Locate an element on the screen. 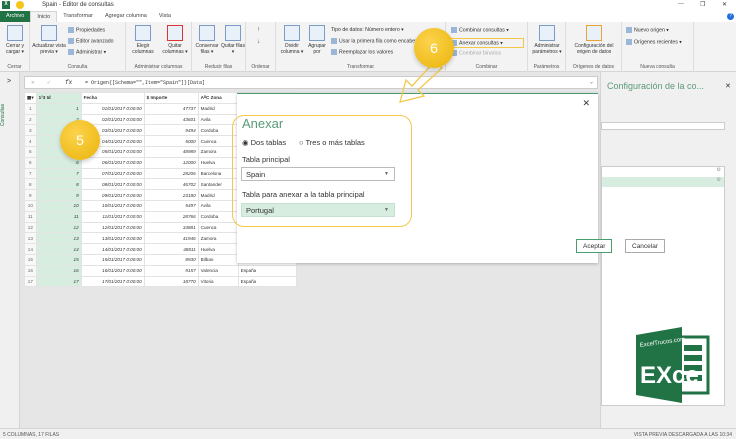 This screenshot has height=439, width=736. remove-rows-button: Quitar filas ▾ is located at coordinates (233, 40).